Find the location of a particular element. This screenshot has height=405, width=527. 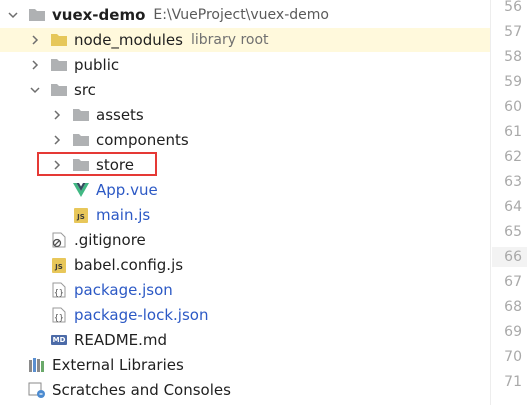

tree-item-gitignore: .gitignore is located at coordinates (245, 240).